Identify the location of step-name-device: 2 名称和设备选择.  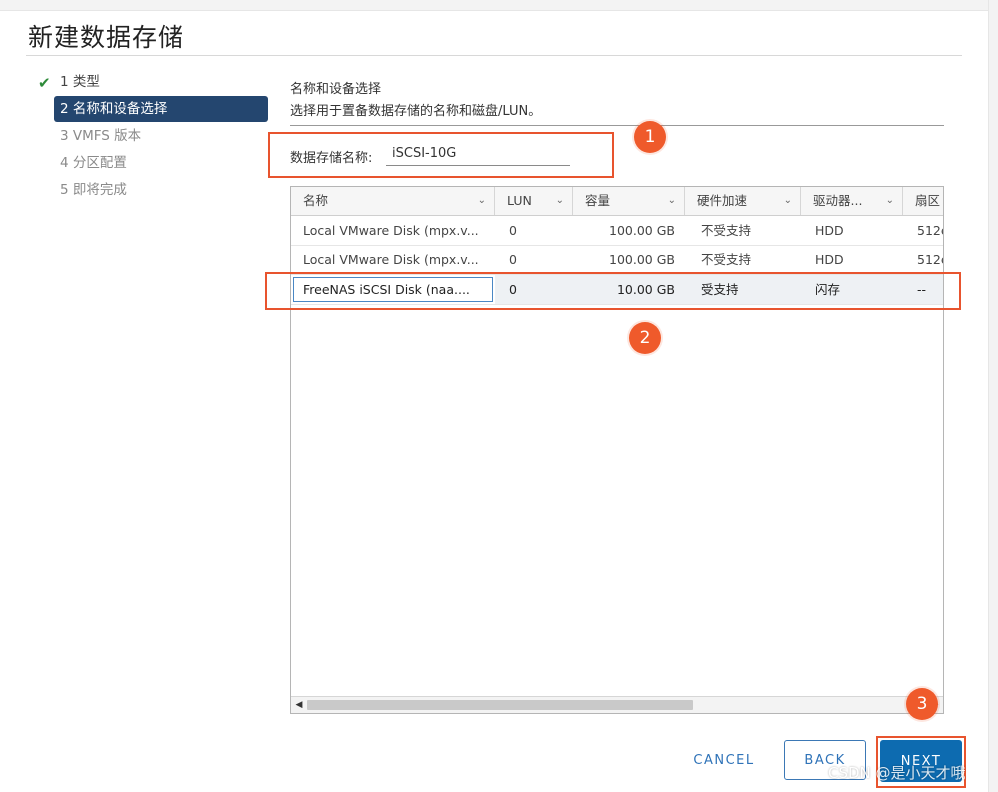
(161, 109).